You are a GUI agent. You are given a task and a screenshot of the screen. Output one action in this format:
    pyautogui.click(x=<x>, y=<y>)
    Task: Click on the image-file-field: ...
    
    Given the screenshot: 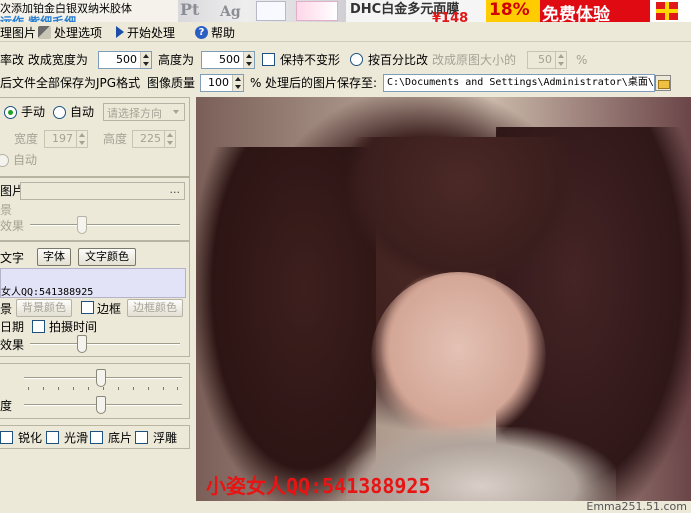 What is the action you would take?
    pyautogui.click(x=102, y=191)
    